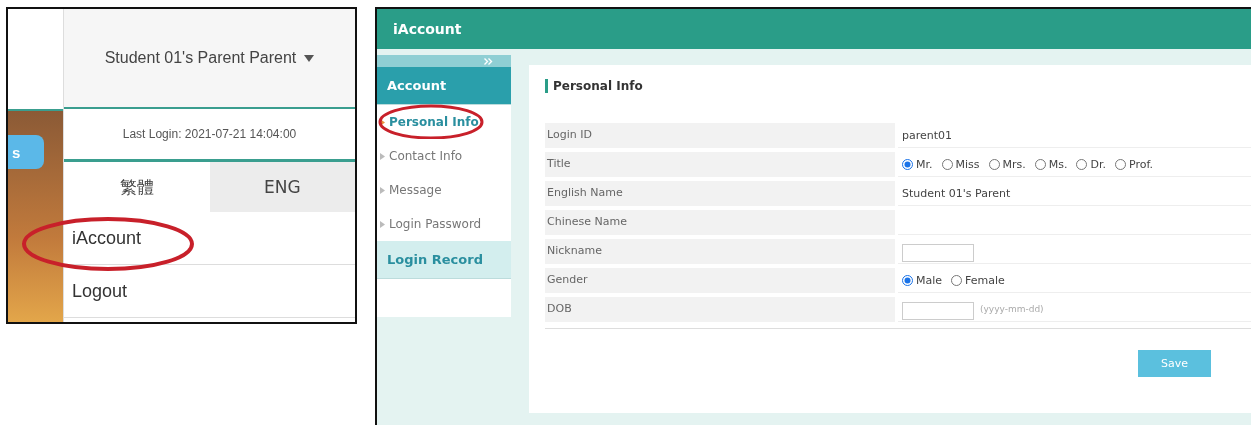 The height and width of the screenshot is (425, 1251). What do you see at coordinates (444, 260) in the screenshot?
I see `sidebar-section: Login Record` at bounding box center [444, 260].